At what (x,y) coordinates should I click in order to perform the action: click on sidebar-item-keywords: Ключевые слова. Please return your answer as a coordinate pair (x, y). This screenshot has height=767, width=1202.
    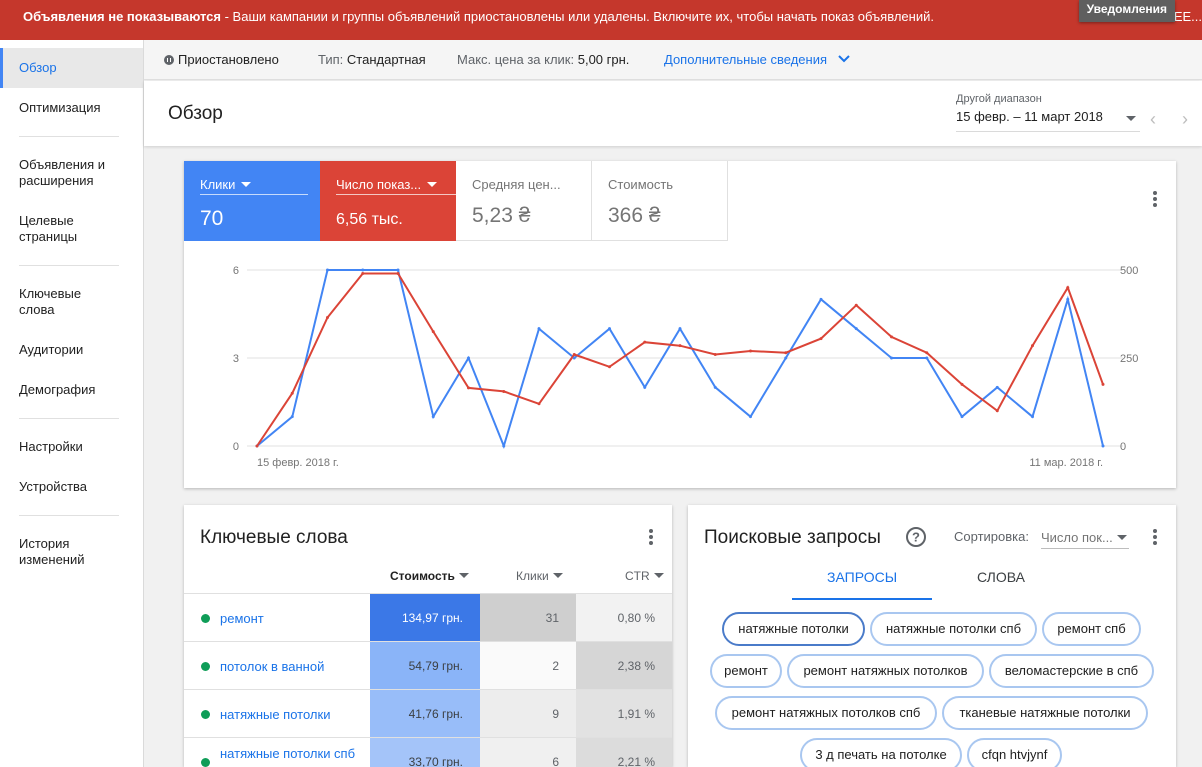
    Looking at the image, I should click on (50, 302).